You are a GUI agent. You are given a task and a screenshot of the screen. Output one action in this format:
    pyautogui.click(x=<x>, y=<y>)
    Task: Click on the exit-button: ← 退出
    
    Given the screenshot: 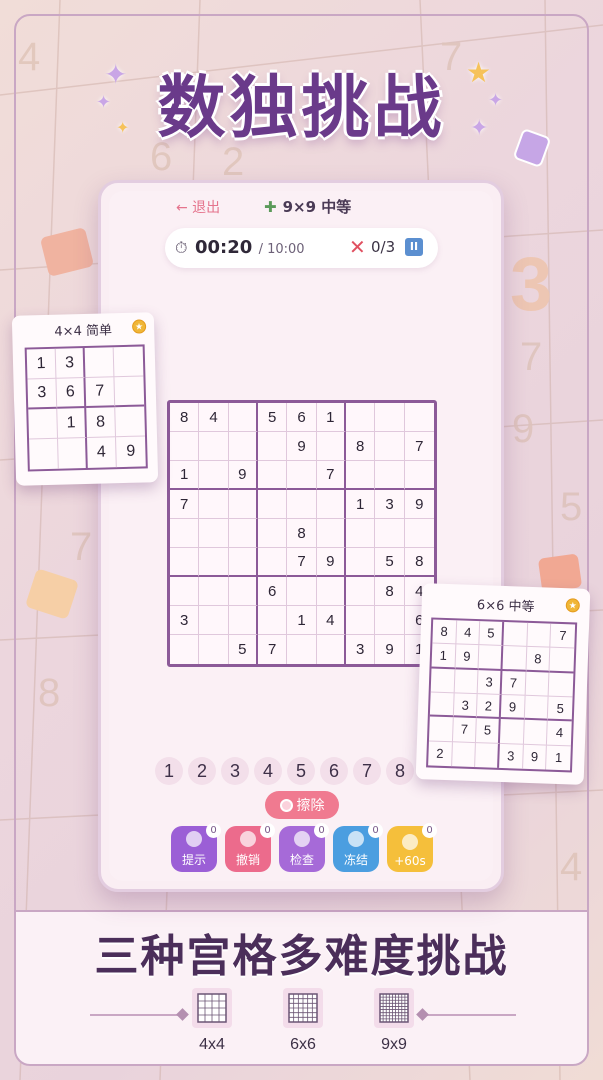 What is the action you would take?
    pyautogui.click(x=198, y=207)
    